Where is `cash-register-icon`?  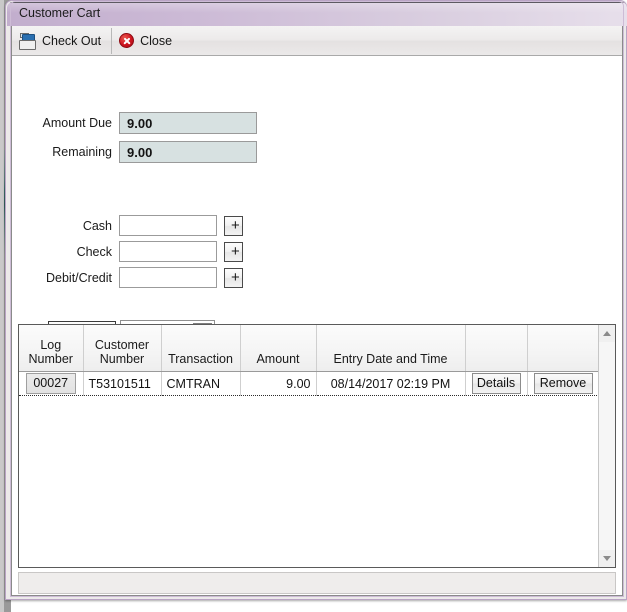 cash-register-icon is located at coordinates (27, 41).